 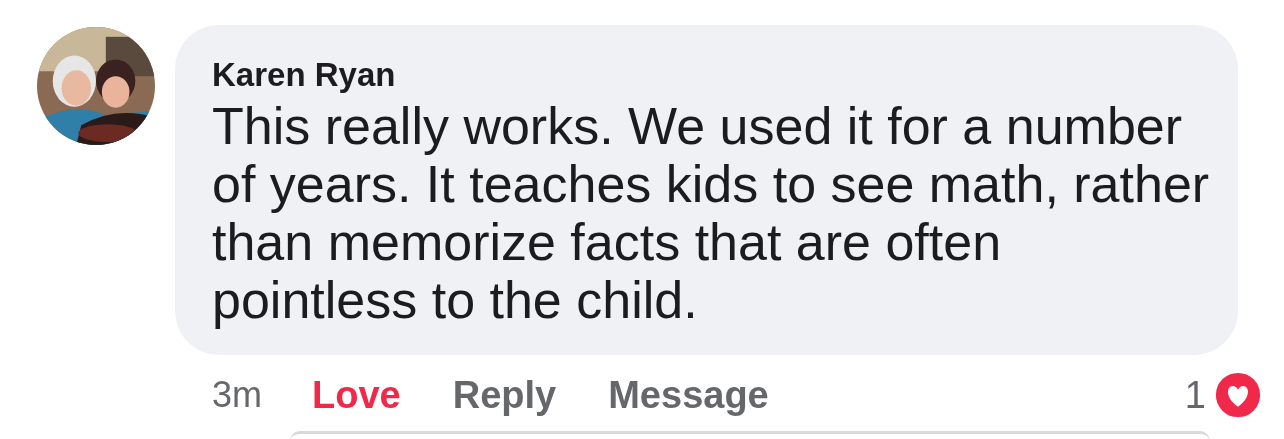 I want to click on author-name: Karen Ryan, so click(x=304, y=75).